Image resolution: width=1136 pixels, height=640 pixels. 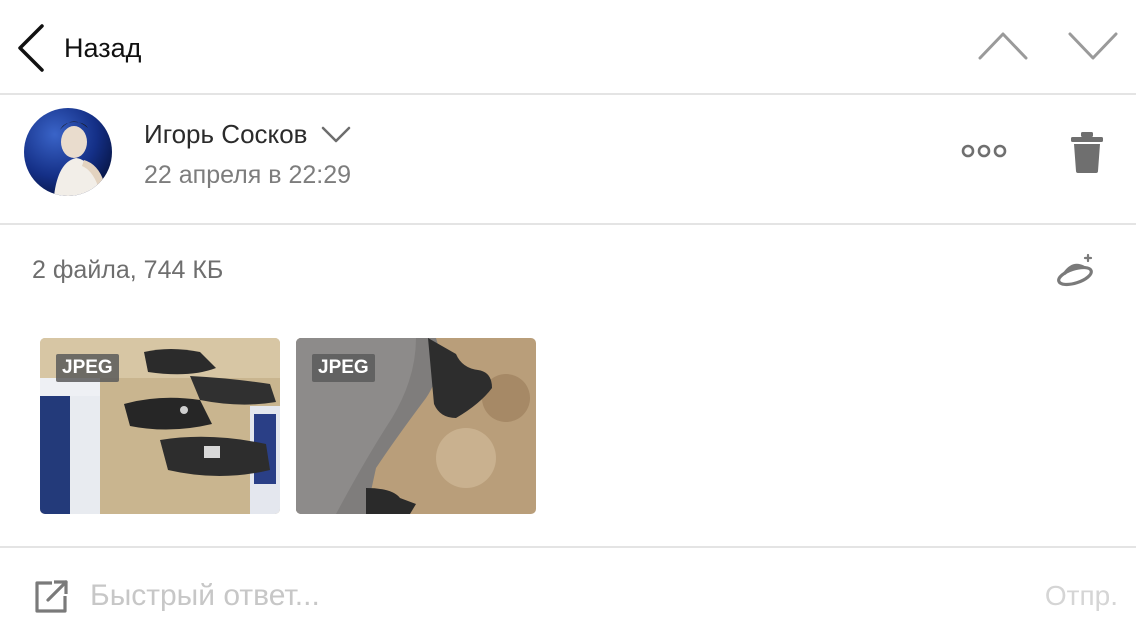 I want to click on attachments-summary: 2 файла, 744 КБ, so click(x=128, y=270).